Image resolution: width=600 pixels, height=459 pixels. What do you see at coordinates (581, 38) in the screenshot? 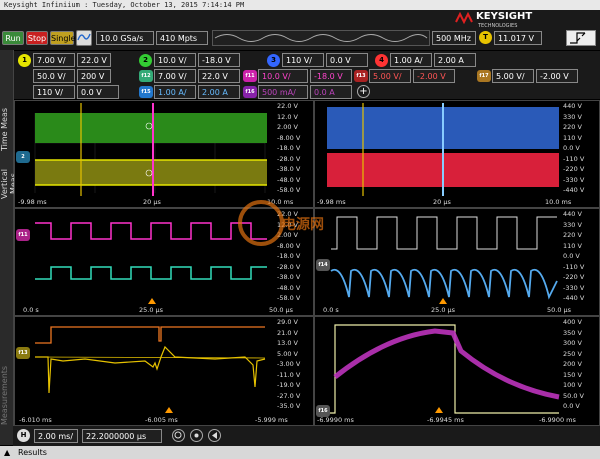
I see `trigger-slope-button` at bounding box center [581, 38].